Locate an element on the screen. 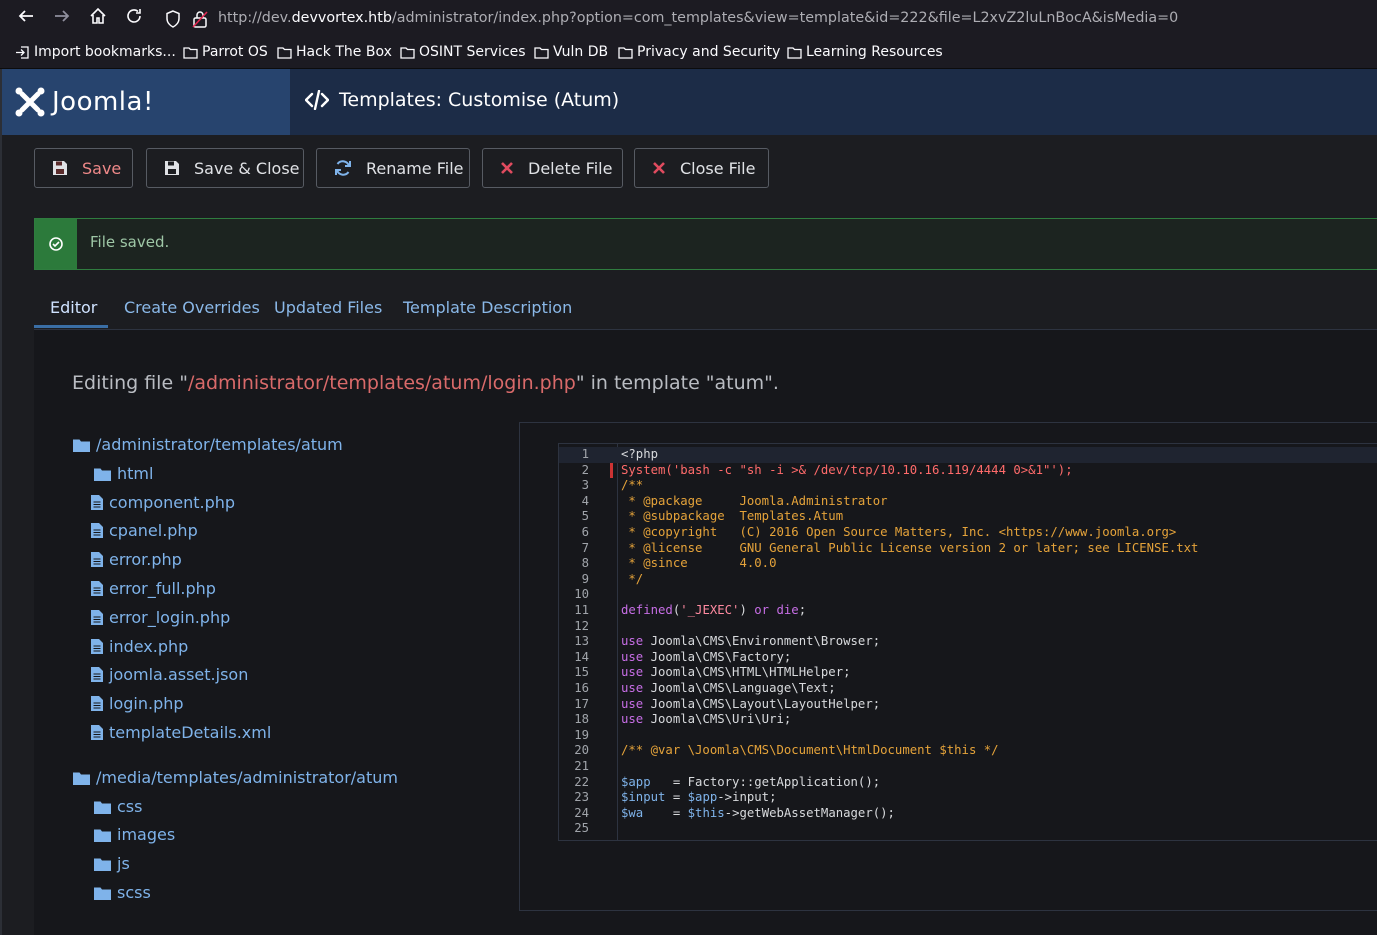 The width and height of the screenshot is (1377, 935). code-line: 21 is located at coordinates (968, 767).